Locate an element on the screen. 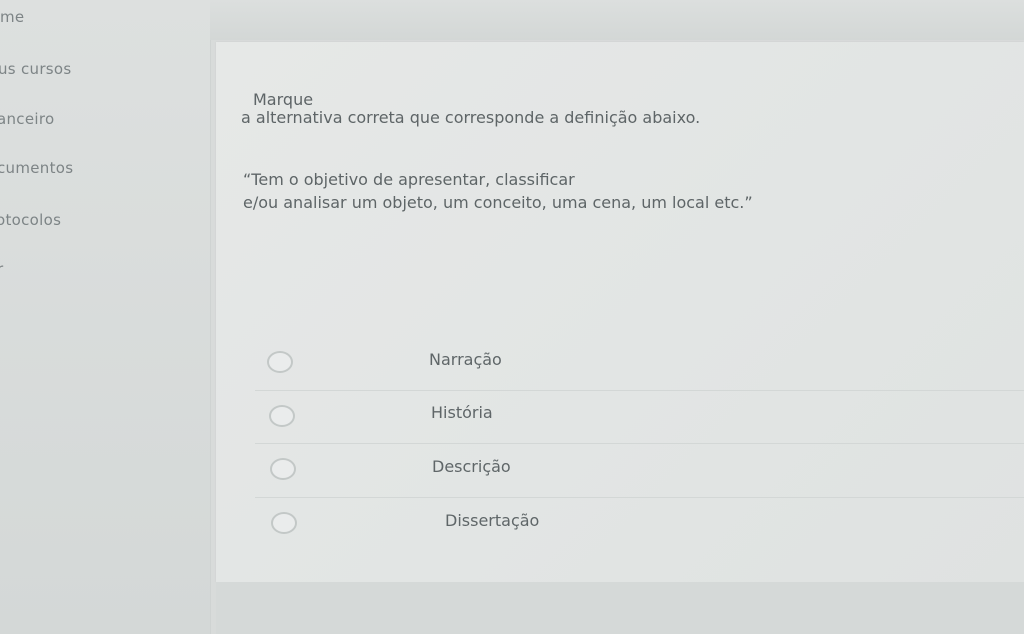  question-prompt-line1: Marque is located at coordinates (283, 99).